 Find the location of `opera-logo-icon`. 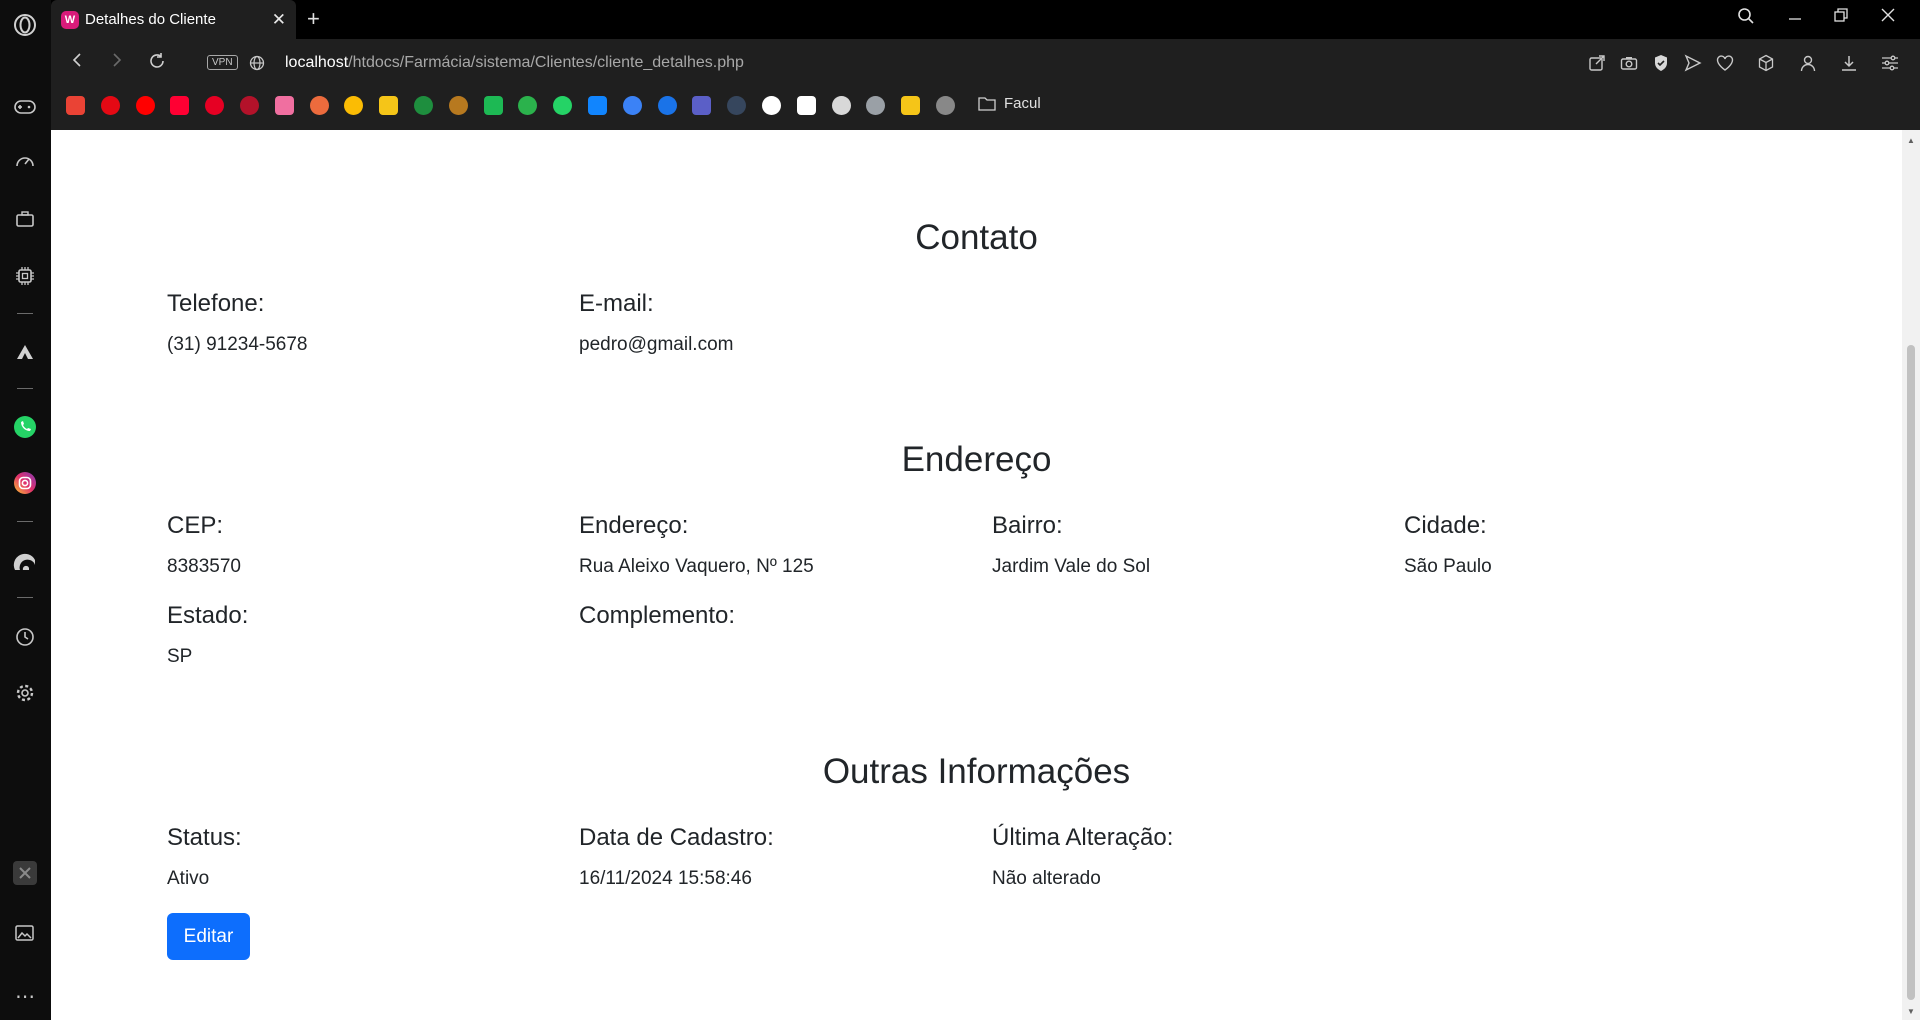

opera-logo-icon is located at coordinates (25, 25).